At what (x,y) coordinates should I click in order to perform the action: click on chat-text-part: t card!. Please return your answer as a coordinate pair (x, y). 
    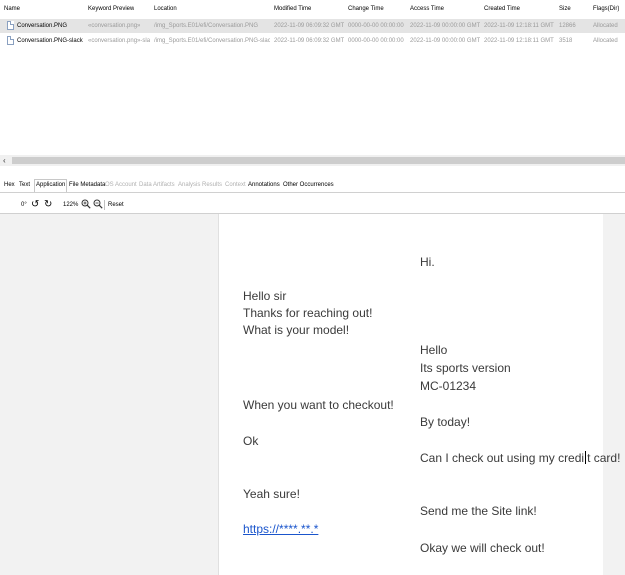
    Looking at the image, I should click on (604, 458).